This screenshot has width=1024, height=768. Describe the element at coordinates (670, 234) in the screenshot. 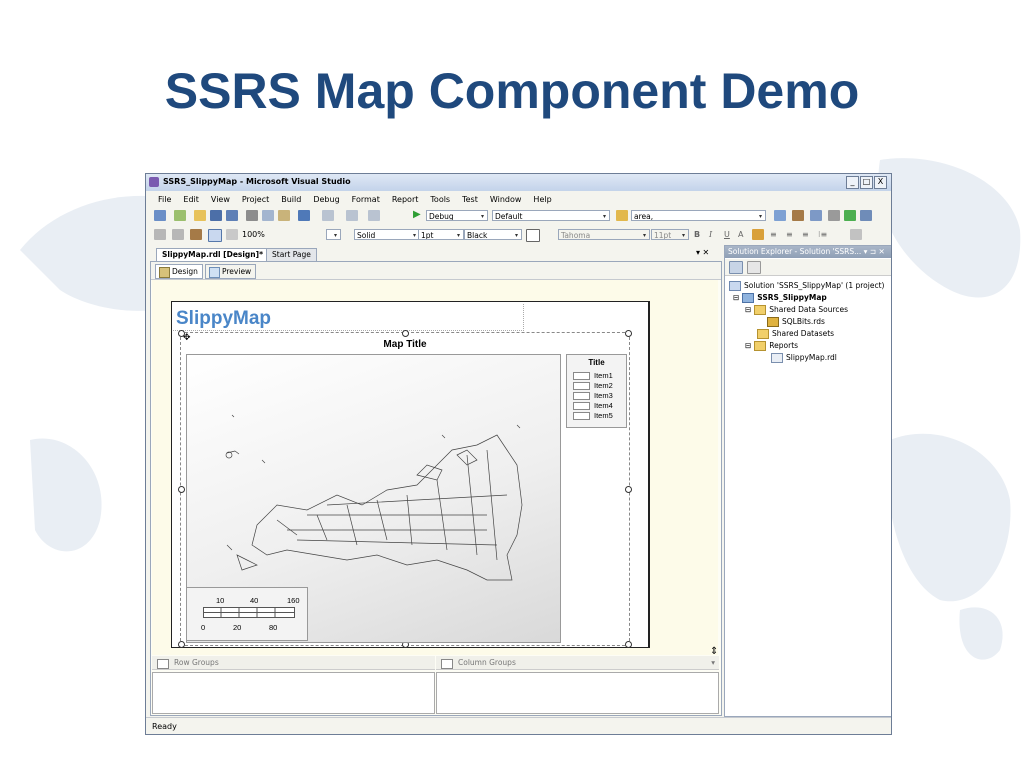

I see `font-size-combo: 11pt ▾` at that location.